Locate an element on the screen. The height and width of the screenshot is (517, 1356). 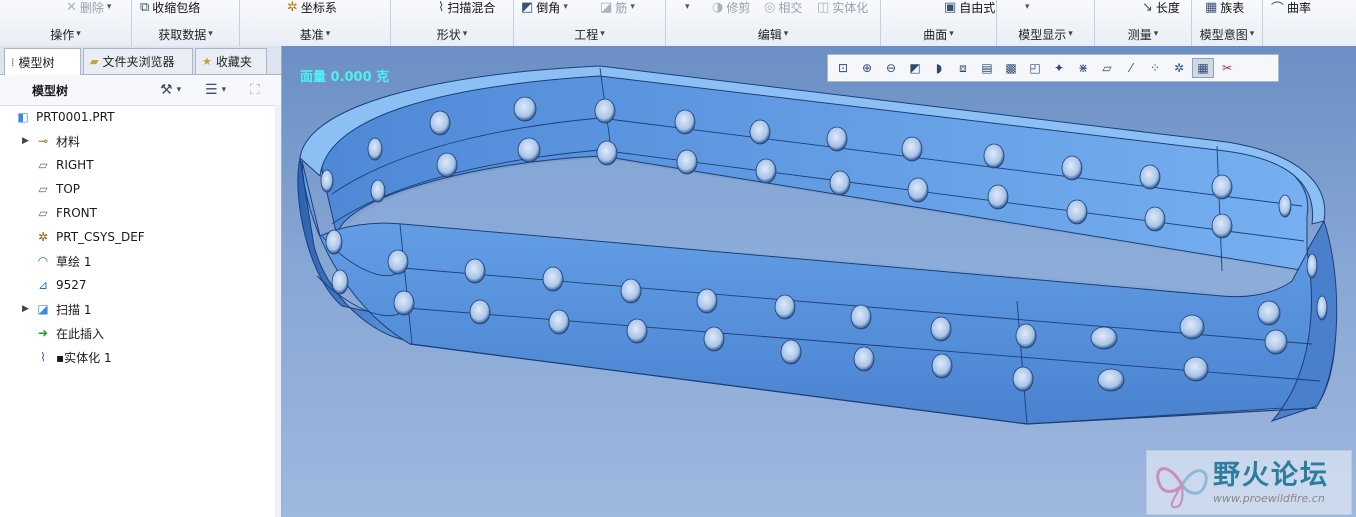
rib-button: ◪ 筋 ▾ is located at coordinates (617, 7).